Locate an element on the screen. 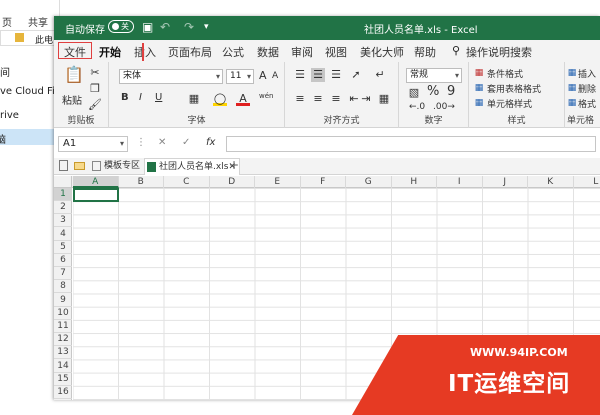 This screenshot has height=415, width=600. underline-button: U is located at coordinates (158, 97).